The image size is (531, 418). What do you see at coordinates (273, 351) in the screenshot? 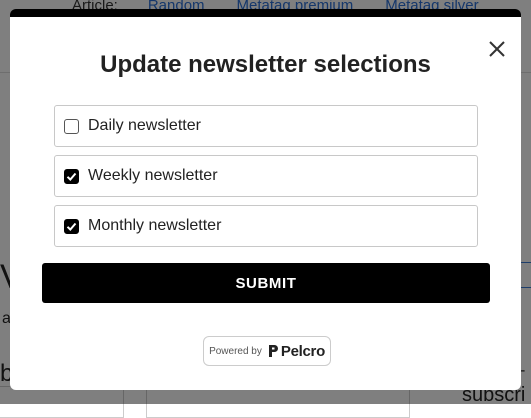
I see `pelcro-logo-icon` at bounding box center [273, 351].